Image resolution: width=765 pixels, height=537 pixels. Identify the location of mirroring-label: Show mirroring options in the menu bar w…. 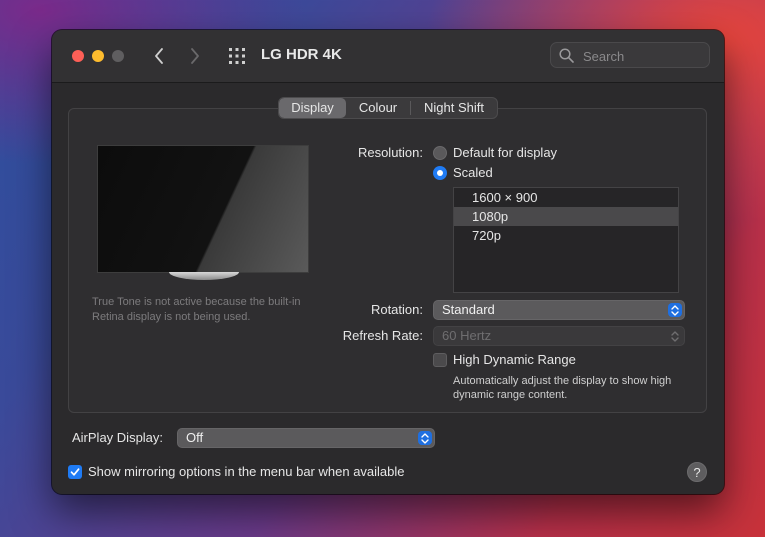
(246, 471).